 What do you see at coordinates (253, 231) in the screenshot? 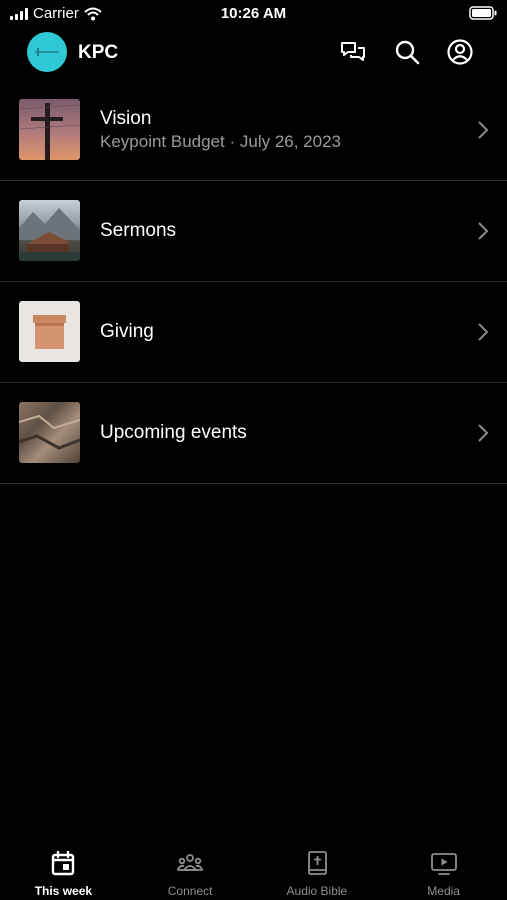
I see `list-item-sermons: Sermons` at bounding box center [253, 231].